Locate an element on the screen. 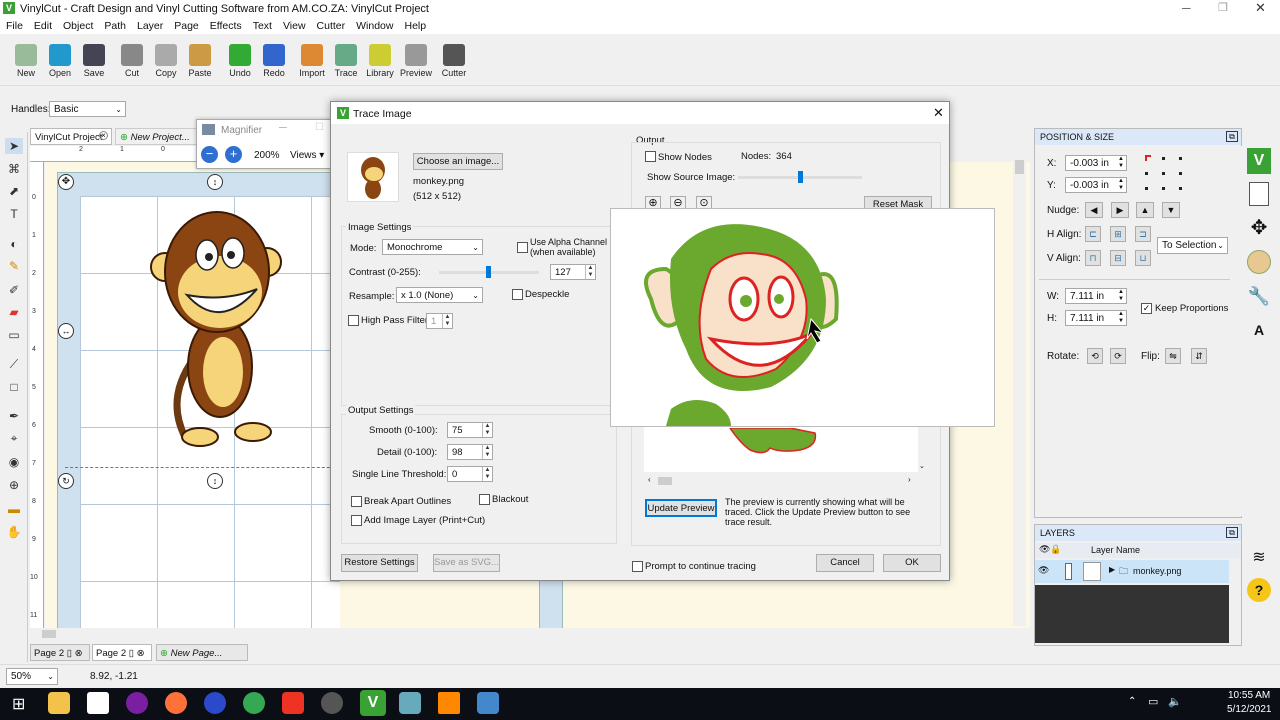  file-explorer-icon is located at coordinates (59, 703).